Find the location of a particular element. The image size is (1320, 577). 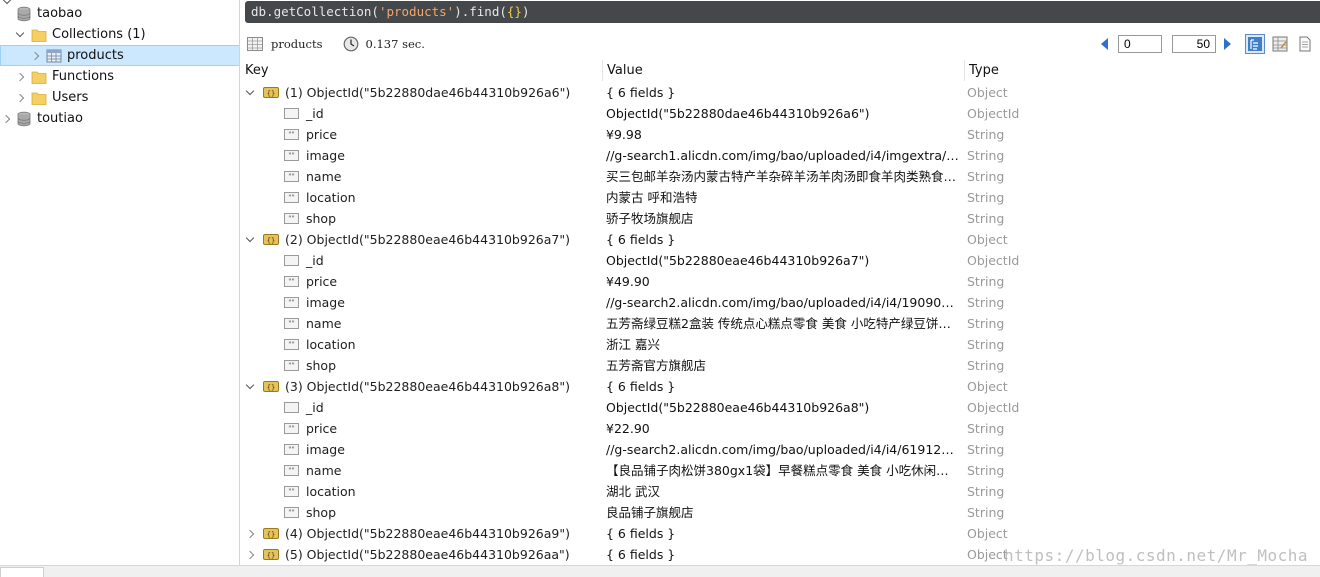

value-cell: 湖北 武汉 is located at coordinates (783, 491).